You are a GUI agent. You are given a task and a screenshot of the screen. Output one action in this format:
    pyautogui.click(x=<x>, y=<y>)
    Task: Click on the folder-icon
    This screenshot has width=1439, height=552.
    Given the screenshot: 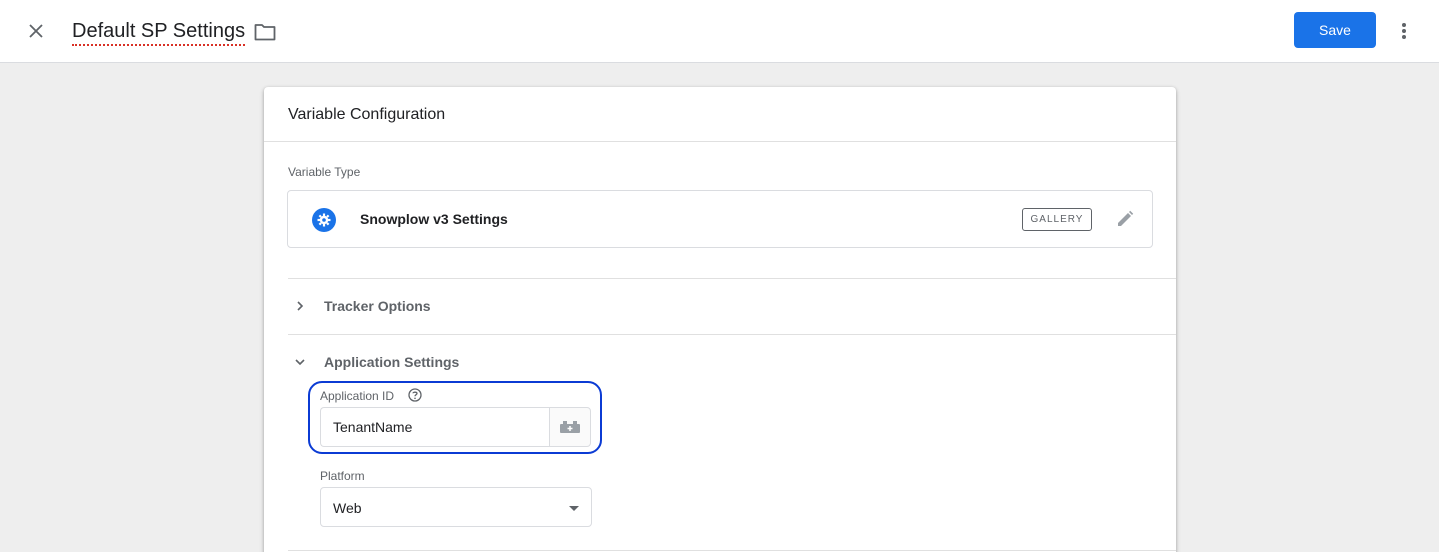 What is the action you would take?
    pyautogui.click(x=265, y=32)
    